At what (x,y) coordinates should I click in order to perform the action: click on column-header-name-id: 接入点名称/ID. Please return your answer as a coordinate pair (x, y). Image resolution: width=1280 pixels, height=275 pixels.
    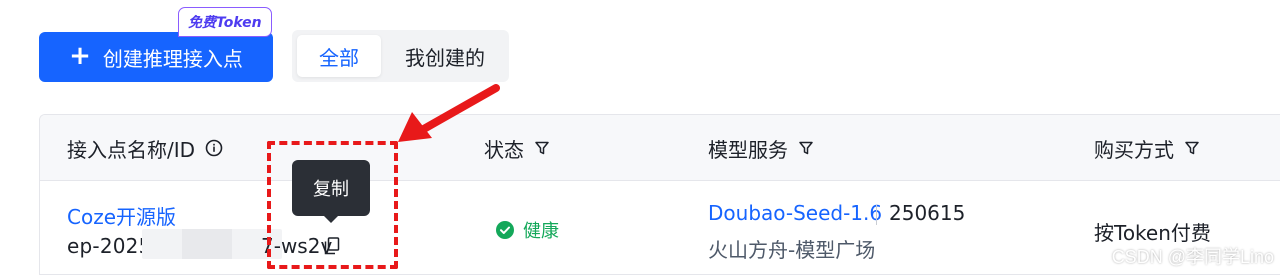
    Looking at the image, I should click on (145, 148).